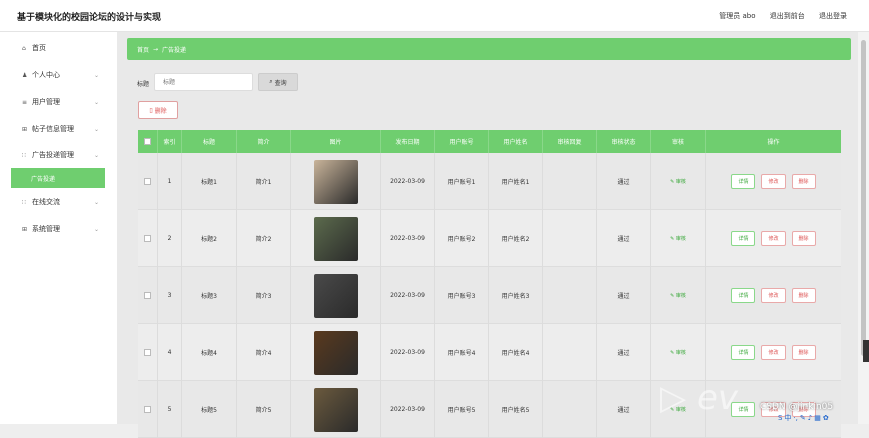 This screenshot has height=438, width=869. Describe the element at coordinates (570, 141) in the screenshot. I see `header-reply: 审核回复` at that location.